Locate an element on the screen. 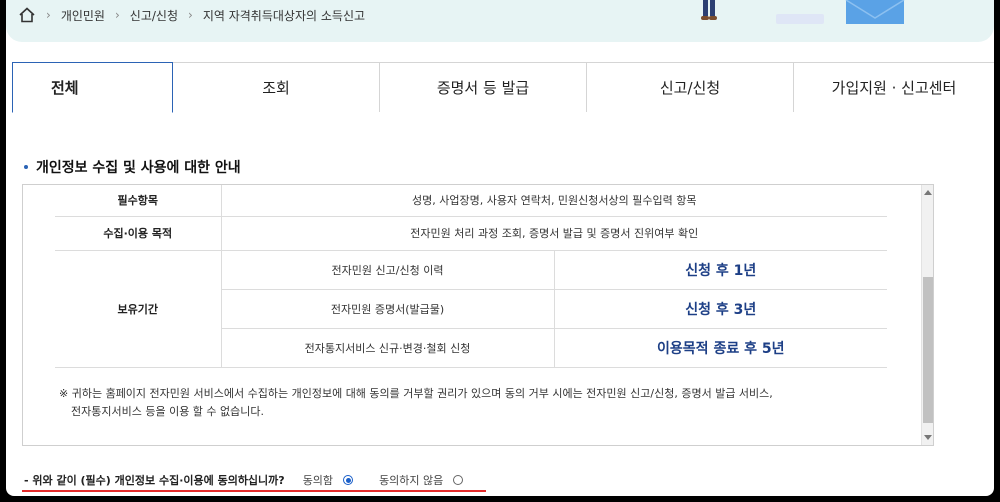 Image resolution: width=1000 pixels, height=502 pixels. vertical-scrollbar is located at coordinates (927, 315).